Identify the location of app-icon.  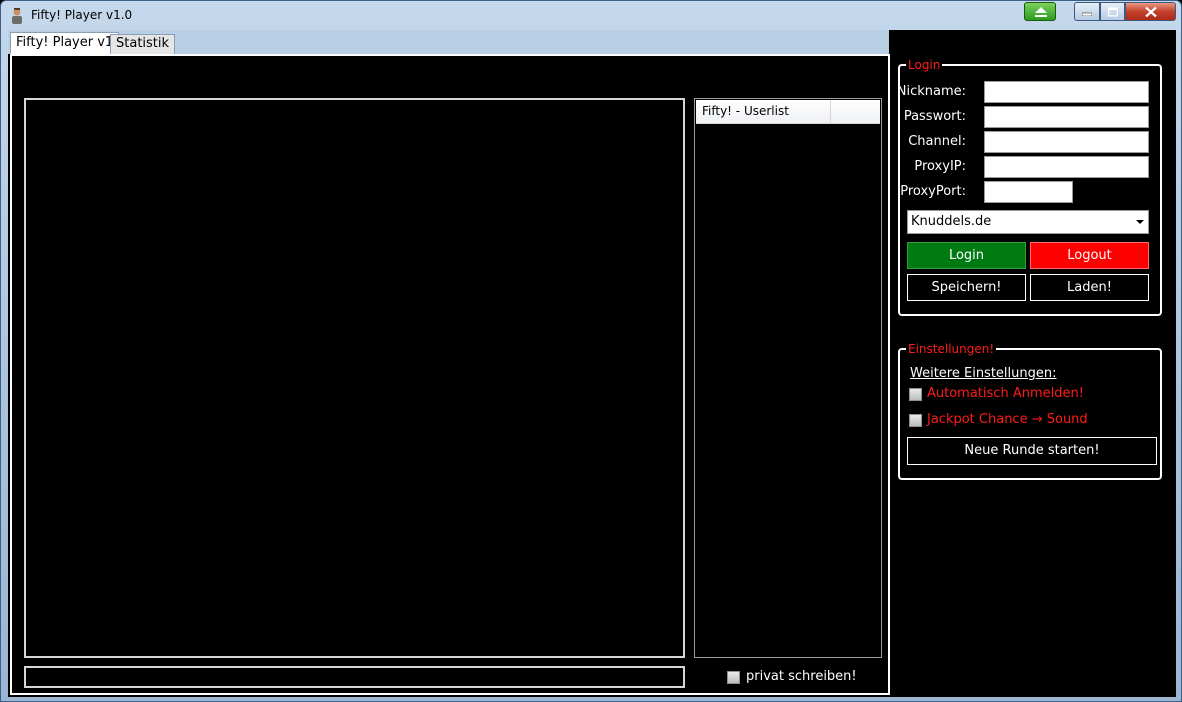
(17, 16).